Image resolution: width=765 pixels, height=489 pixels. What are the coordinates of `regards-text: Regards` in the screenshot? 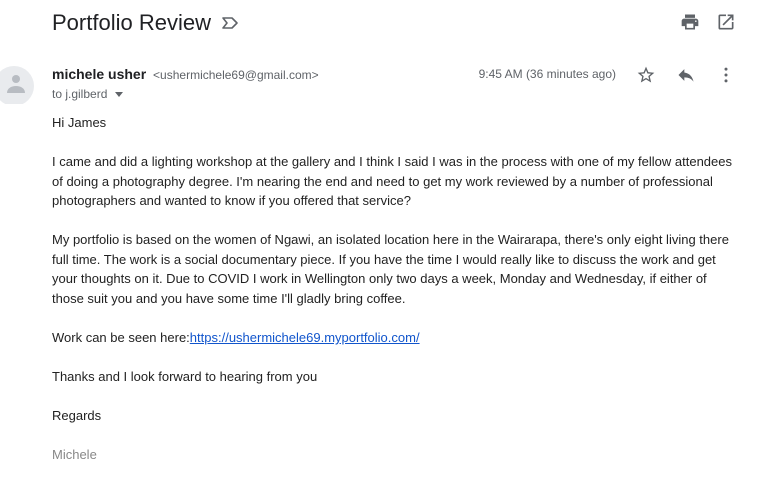 It's located at (77, 415).